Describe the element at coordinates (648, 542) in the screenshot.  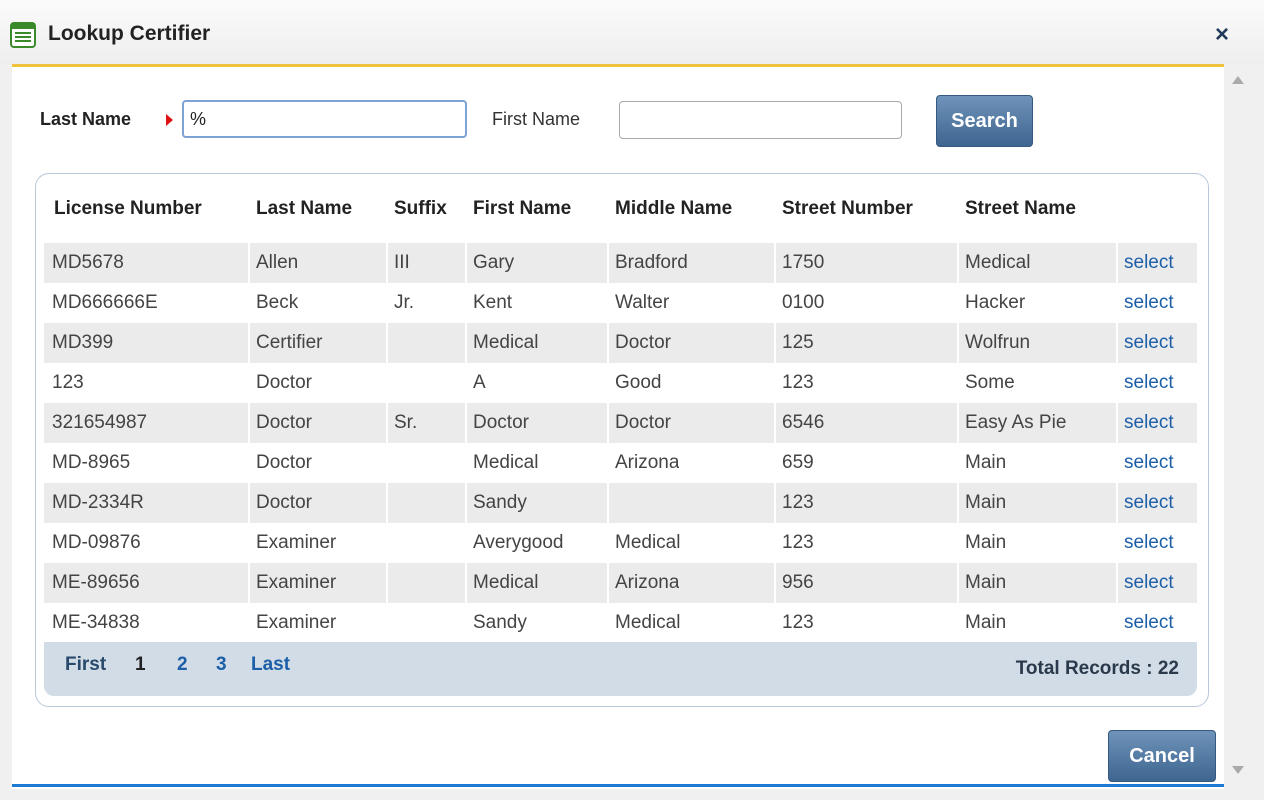
I see `cell-middle-name: Medical` at that location.